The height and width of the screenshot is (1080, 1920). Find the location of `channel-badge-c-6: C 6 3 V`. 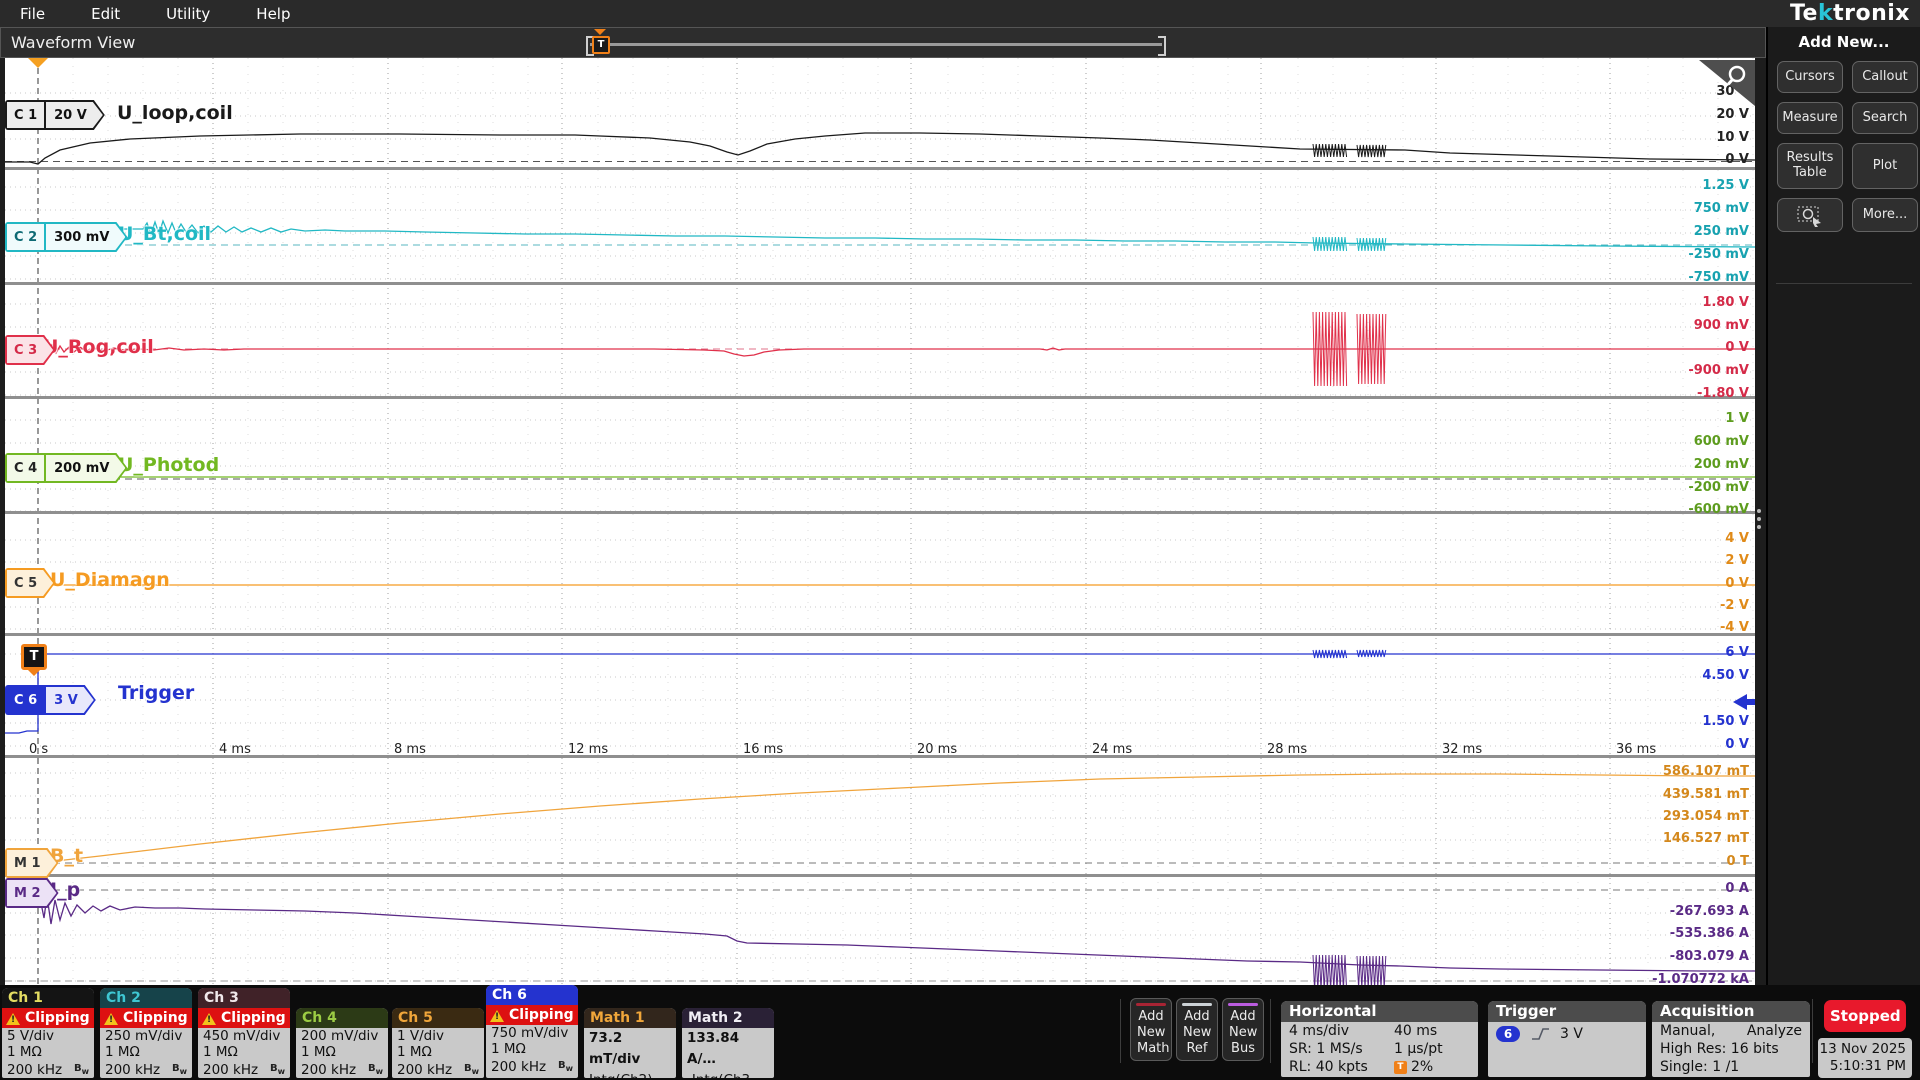

channel-badge-c-6: C 6 3 V is located at coordinates (50, 700).